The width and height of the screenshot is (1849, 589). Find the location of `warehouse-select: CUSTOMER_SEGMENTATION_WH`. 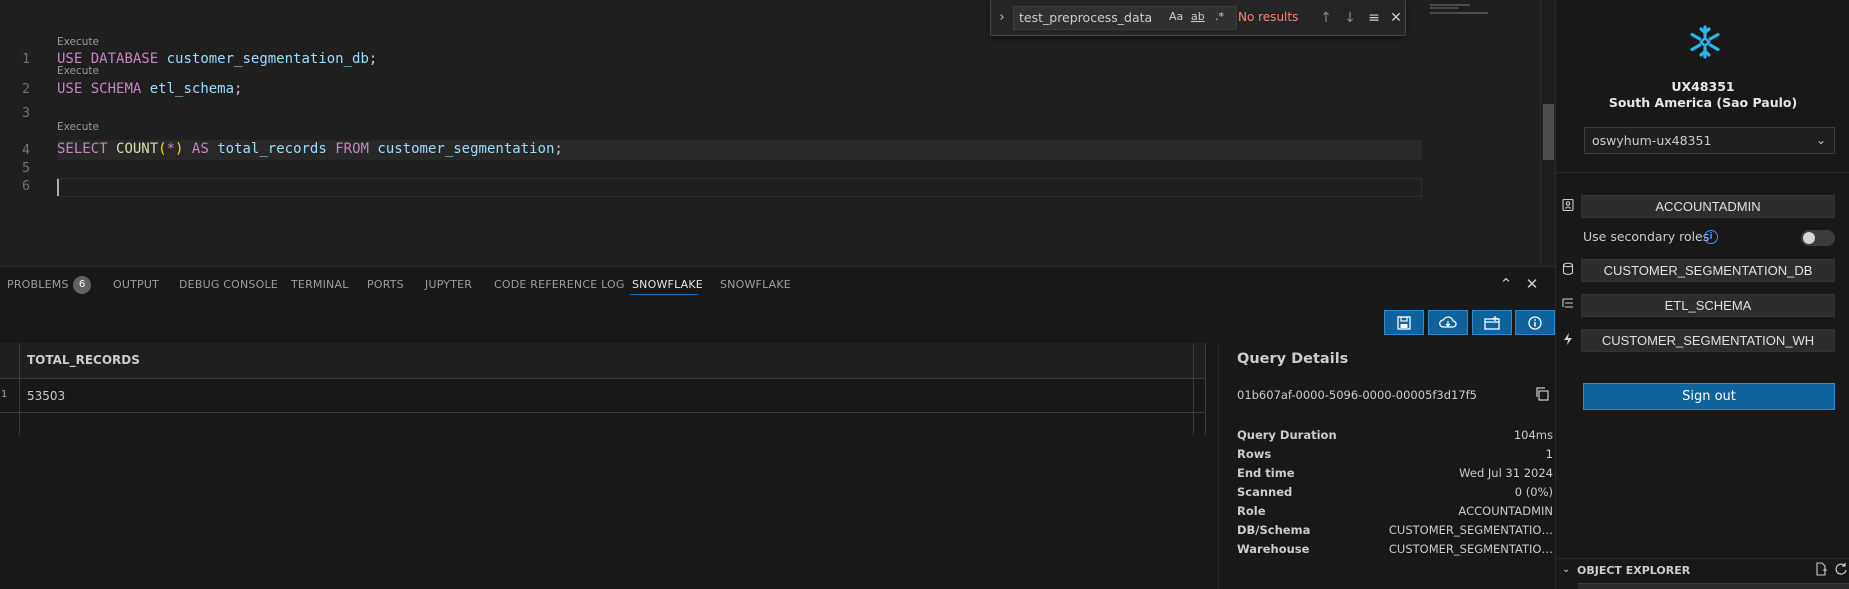

warehouse-select: CUSTOMER_SEGMENTATION_WH is located at coordinates (1708, 340).